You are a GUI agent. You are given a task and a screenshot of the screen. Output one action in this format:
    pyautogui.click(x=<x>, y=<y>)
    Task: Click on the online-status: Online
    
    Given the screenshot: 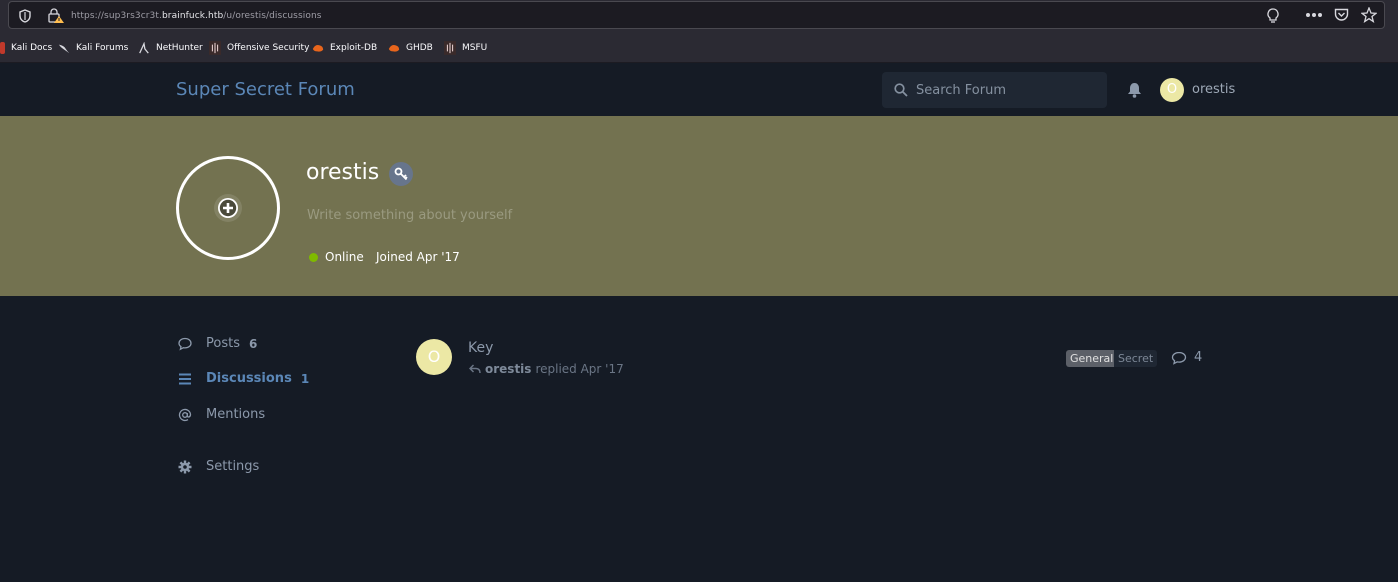 What is the action you would take?
    pyautogui.click(x=336, y=257)
    